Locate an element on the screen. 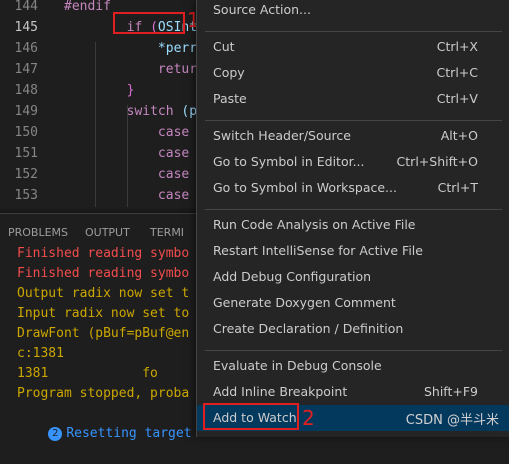 This screenshot has height=464, width=509. menu-item-generate-doxygen-comment: Generate Doxygen Comment is located at coordinates (353, 303).